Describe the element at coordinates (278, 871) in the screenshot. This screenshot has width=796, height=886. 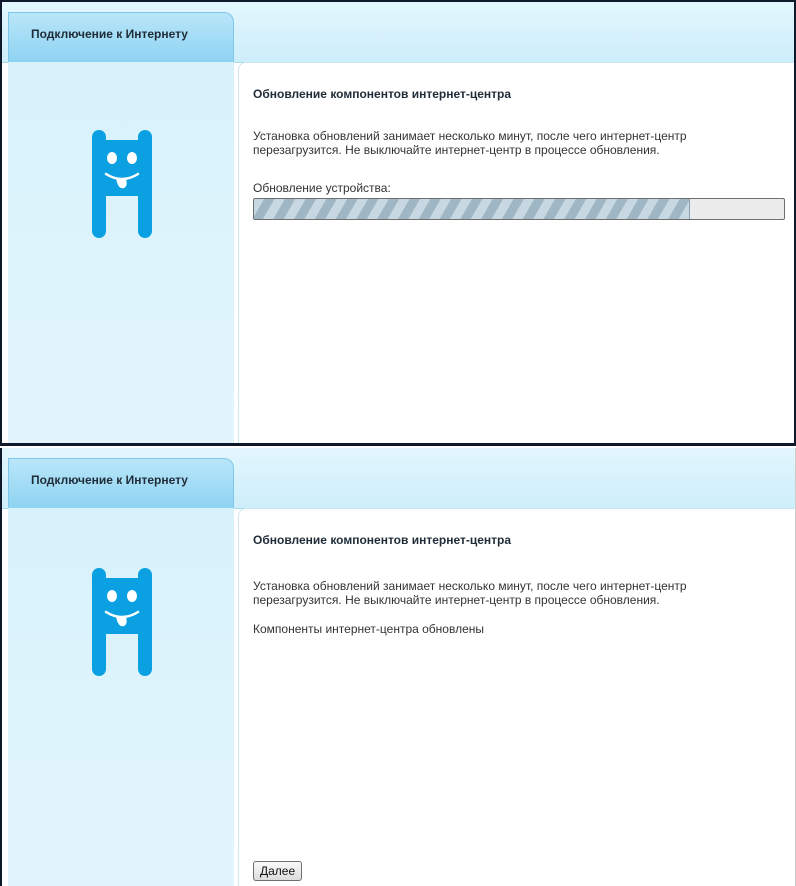
I see `next-button: Далее` at that location.